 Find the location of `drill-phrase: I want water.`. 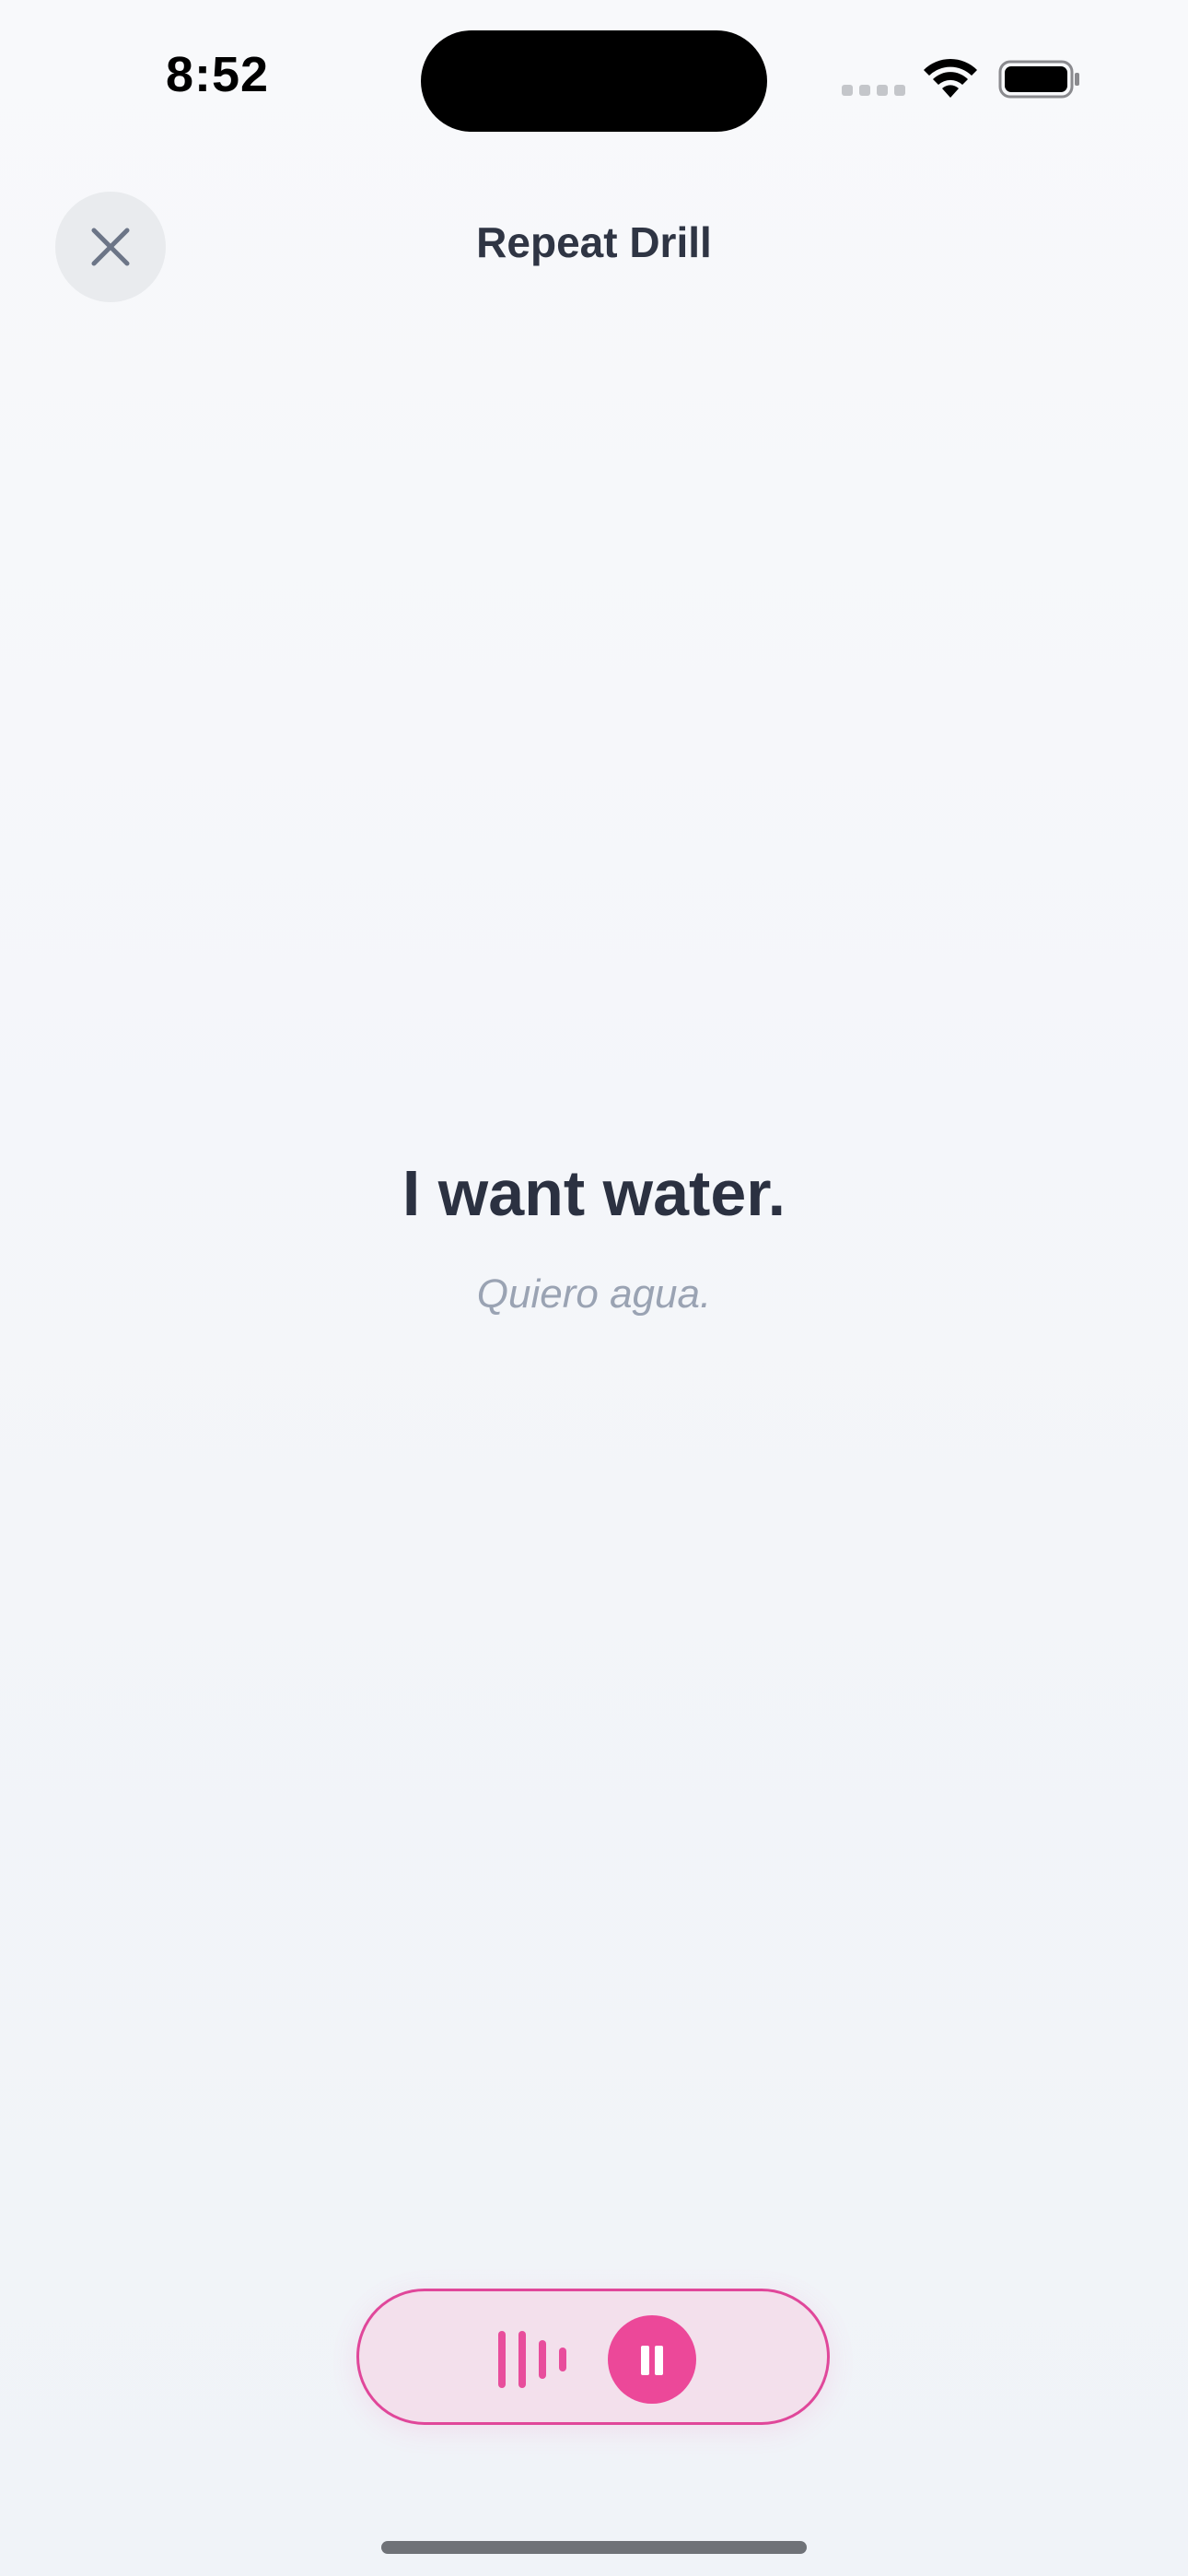

drill-phrase: I want water. is located at coordinates (594, 1193).